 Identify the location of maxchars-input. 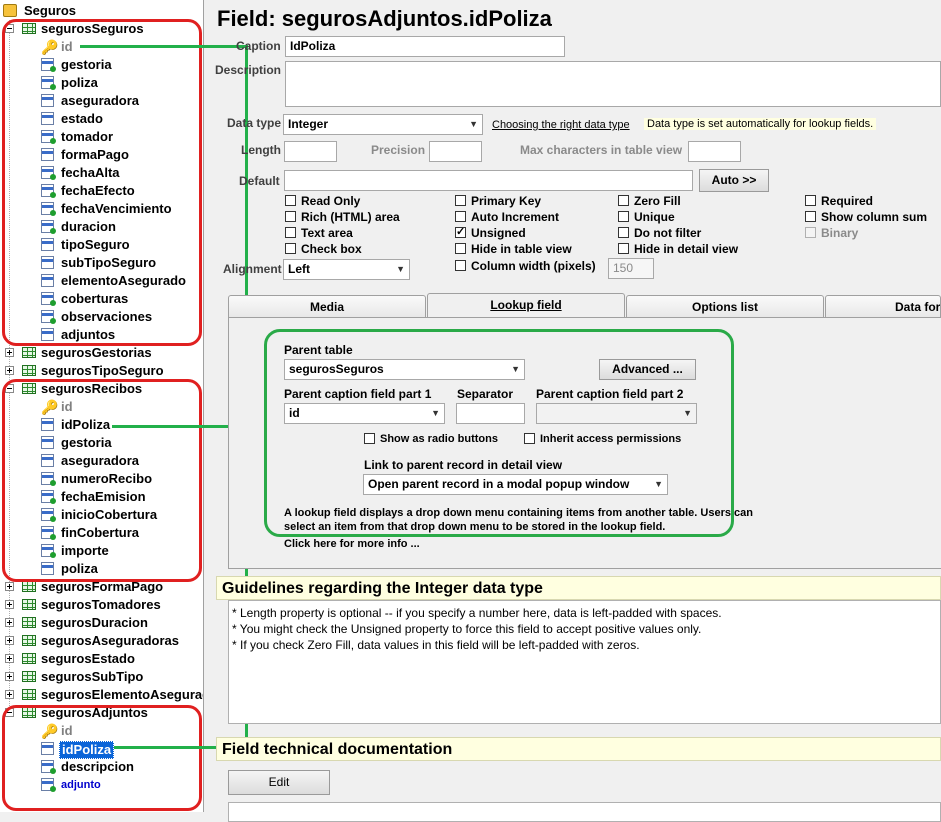
(714, 151).